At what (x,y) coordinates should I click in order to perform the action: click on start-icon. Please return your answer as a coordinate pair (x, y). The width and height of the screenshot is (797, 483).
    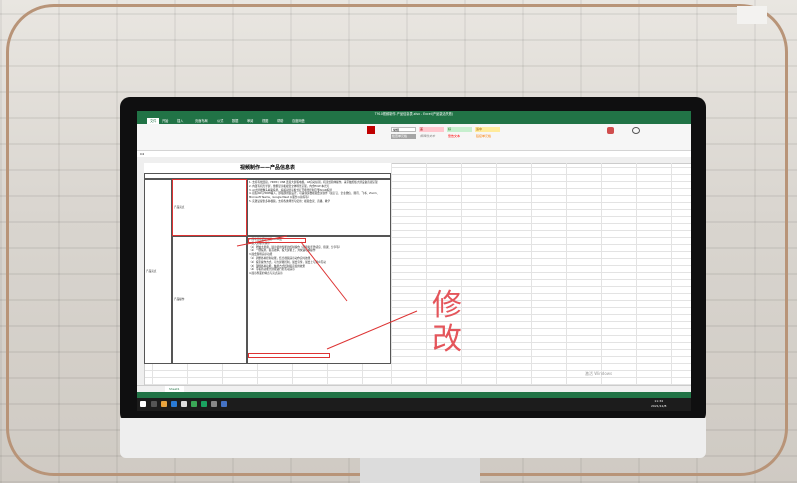
    Looking at the image, I should click on (143, 404).